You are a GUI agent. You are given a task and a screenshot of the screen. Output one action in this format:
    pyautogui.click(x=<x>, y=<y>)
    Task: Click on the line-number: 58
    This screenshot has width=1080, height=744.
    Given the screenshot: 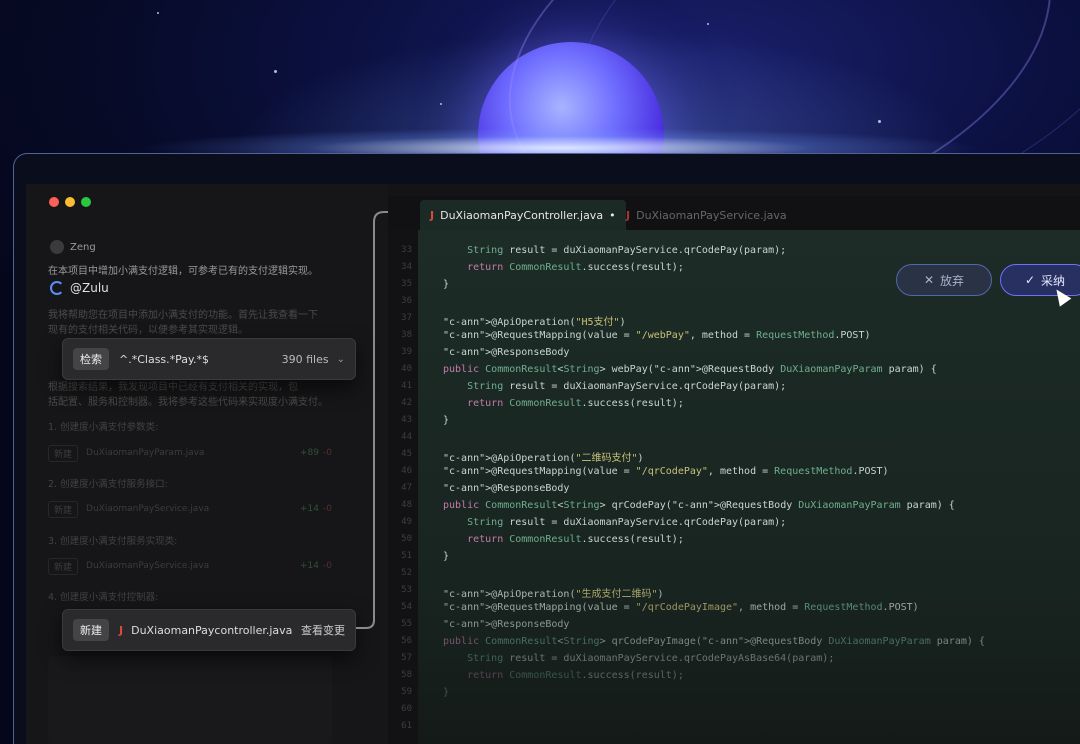 What is the action you would take?
    pyautogui.click(x=406, y=675)
    